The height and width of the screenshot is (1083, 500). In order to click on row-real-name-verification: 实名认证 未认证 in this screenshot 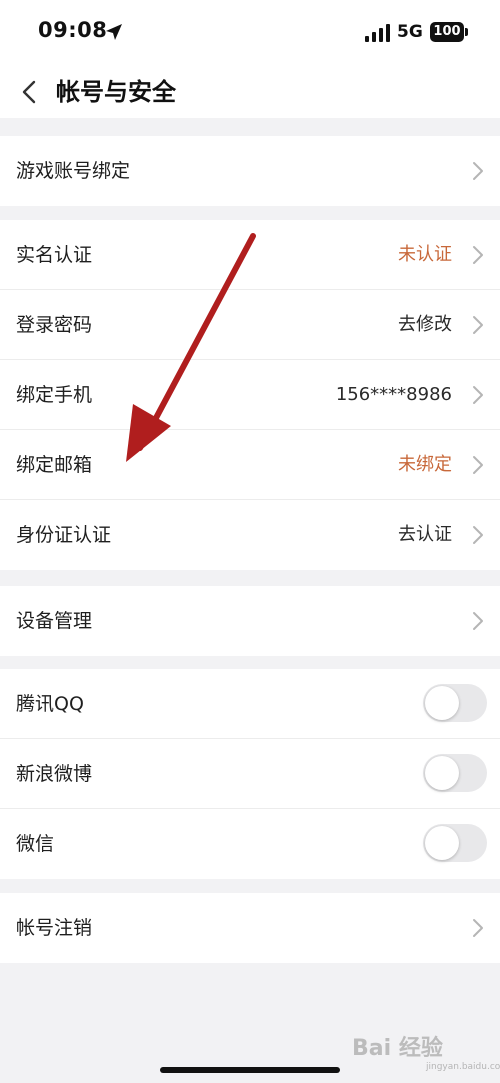, I will do `click(250, 255)`.